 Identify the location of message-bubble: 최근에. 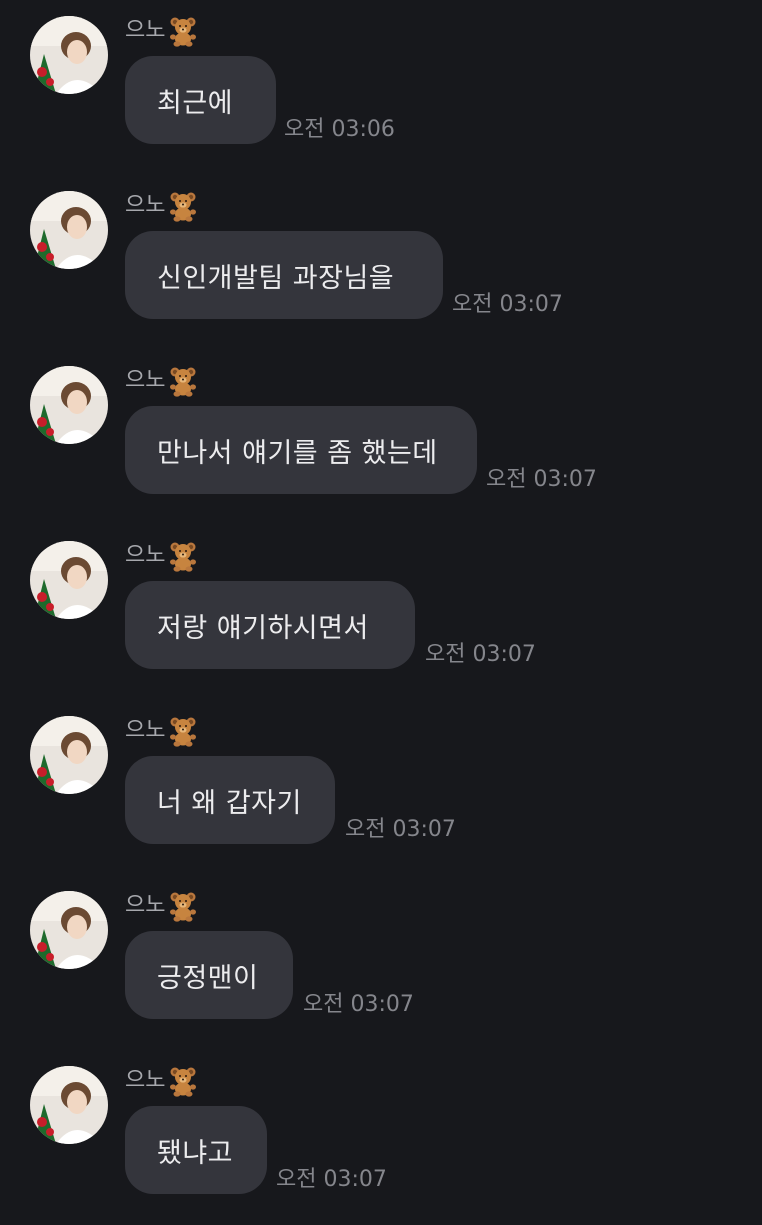
(200, 100).